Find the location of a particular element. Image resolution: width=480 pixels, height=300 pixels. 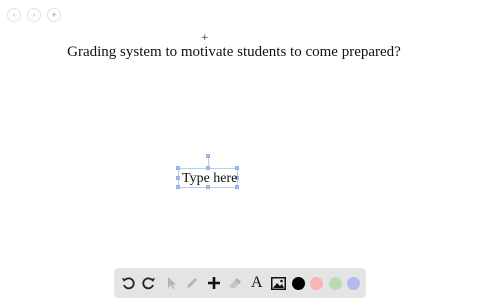

eraser-tool-button is located at coordinates (235, 283).